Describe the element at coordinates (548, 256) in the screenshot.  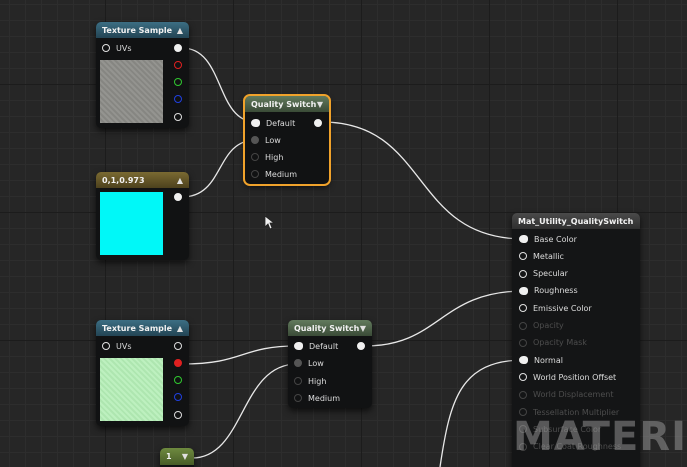
I see `pin-label: Metallic` at that location.